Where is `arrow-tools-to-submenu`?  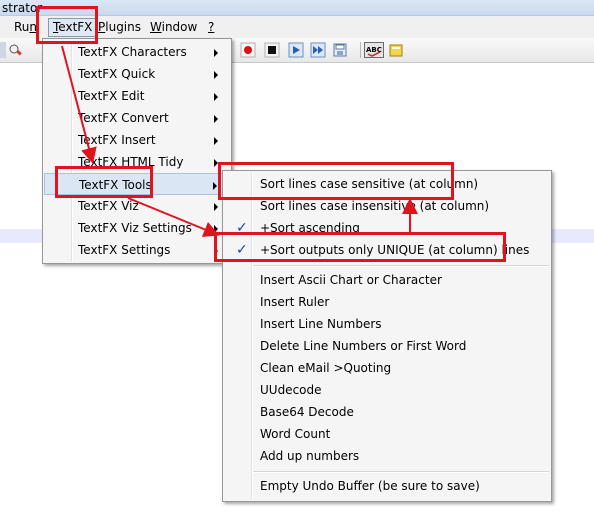 arrow-tools-to-submenu is located at coordinates (173, 217).